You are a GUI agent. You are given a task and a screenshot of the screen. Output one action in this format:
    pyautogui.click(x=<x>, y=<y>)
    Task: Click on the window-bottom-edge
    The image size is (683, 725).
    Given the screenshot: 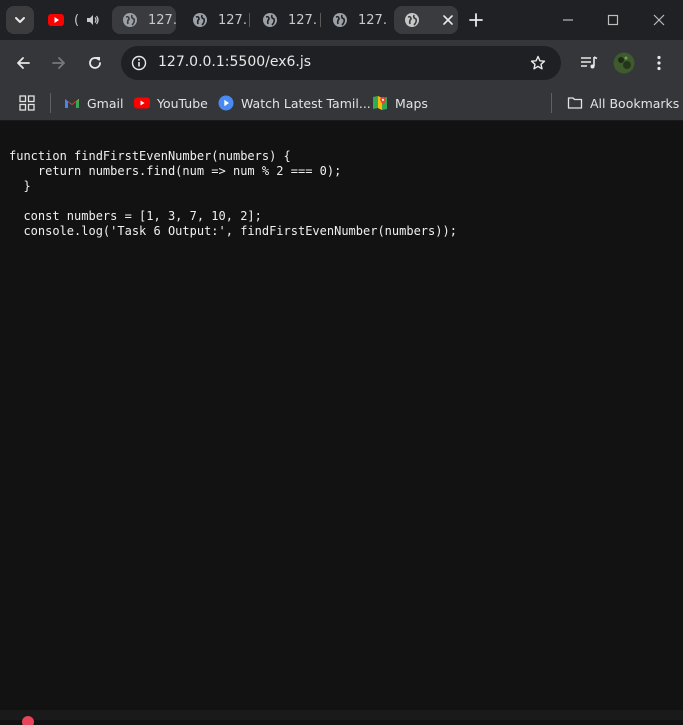 What is the action you would take?
    pyautogui.click(x=341, y=717)
    